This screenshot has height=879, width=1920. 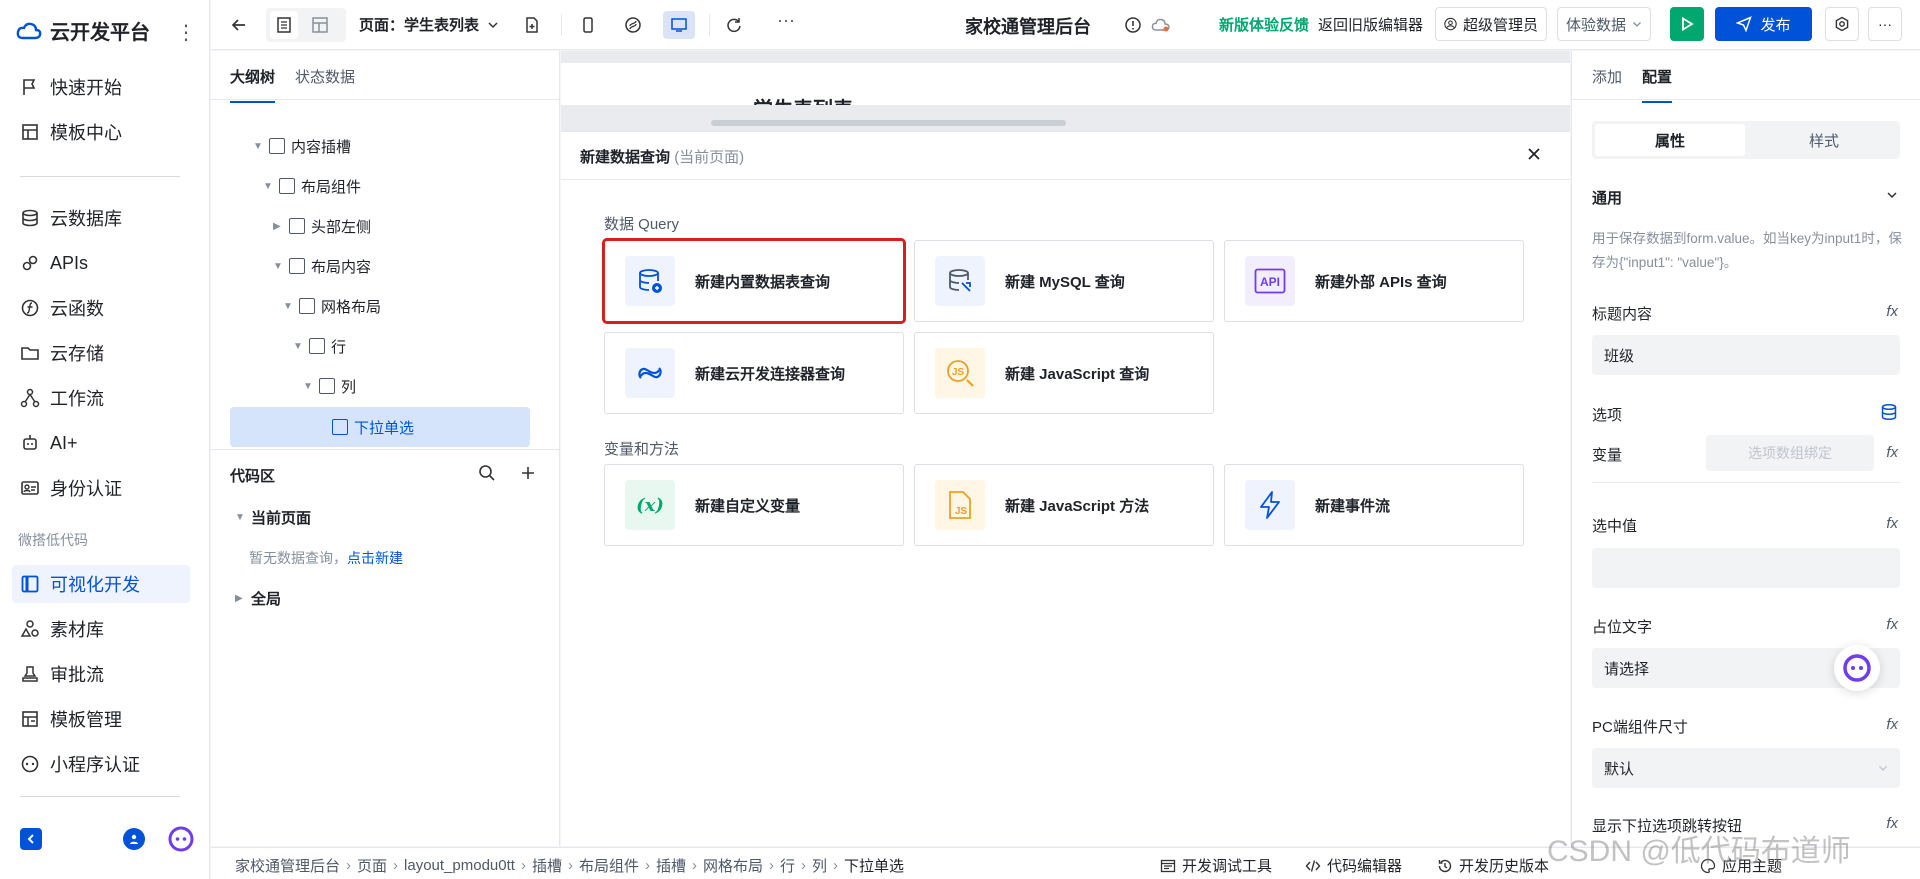 What do you see at coordinates (633, 25) in the screenshot?
I see `miniprogram-preview-icon` at bounding box center [633, 25].